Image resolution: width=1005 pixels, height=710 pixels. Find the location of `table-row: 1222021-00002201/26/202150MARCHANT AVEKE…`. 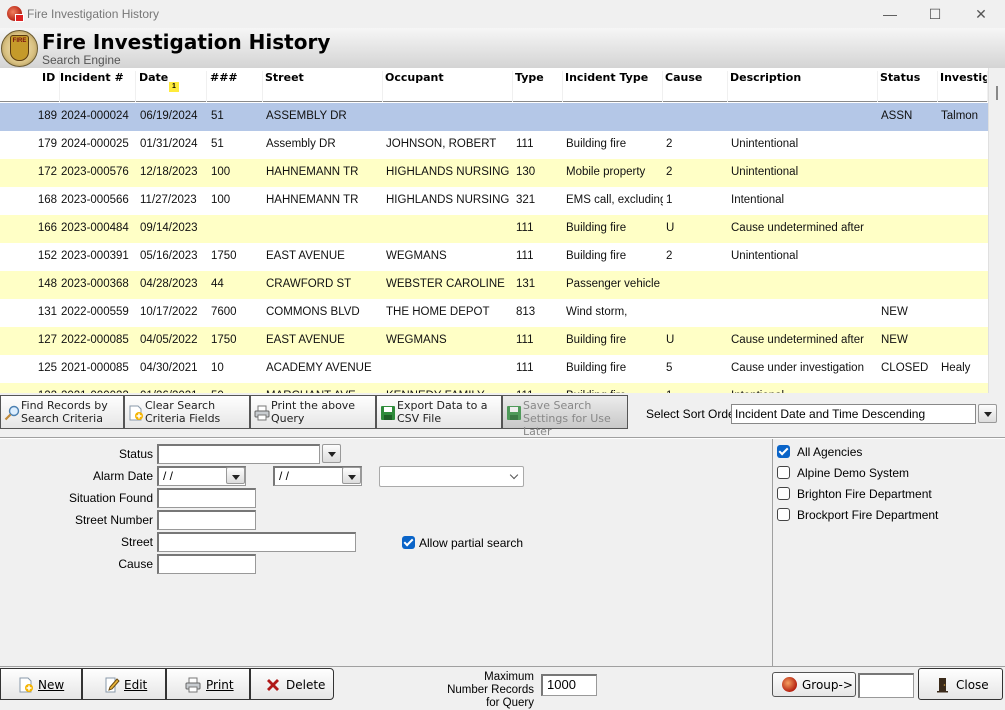

table-row: 1222021-00002201/26/202150MARCHANT AVEKE… is located at coordinates (494, 388).